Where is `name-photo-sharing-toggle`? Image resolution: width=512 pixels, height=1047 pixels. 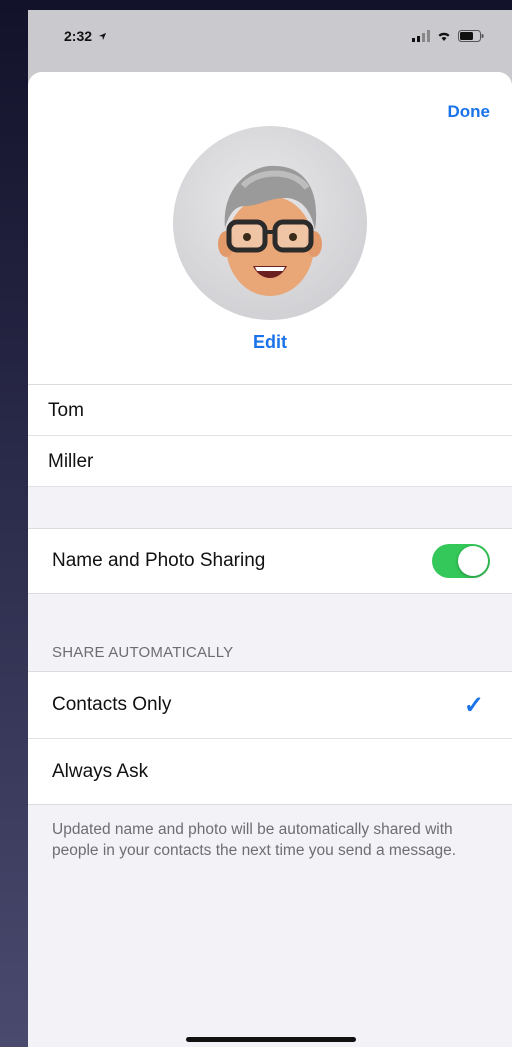 name-photo-sharing-toggle is located at coordinates (461, 561).